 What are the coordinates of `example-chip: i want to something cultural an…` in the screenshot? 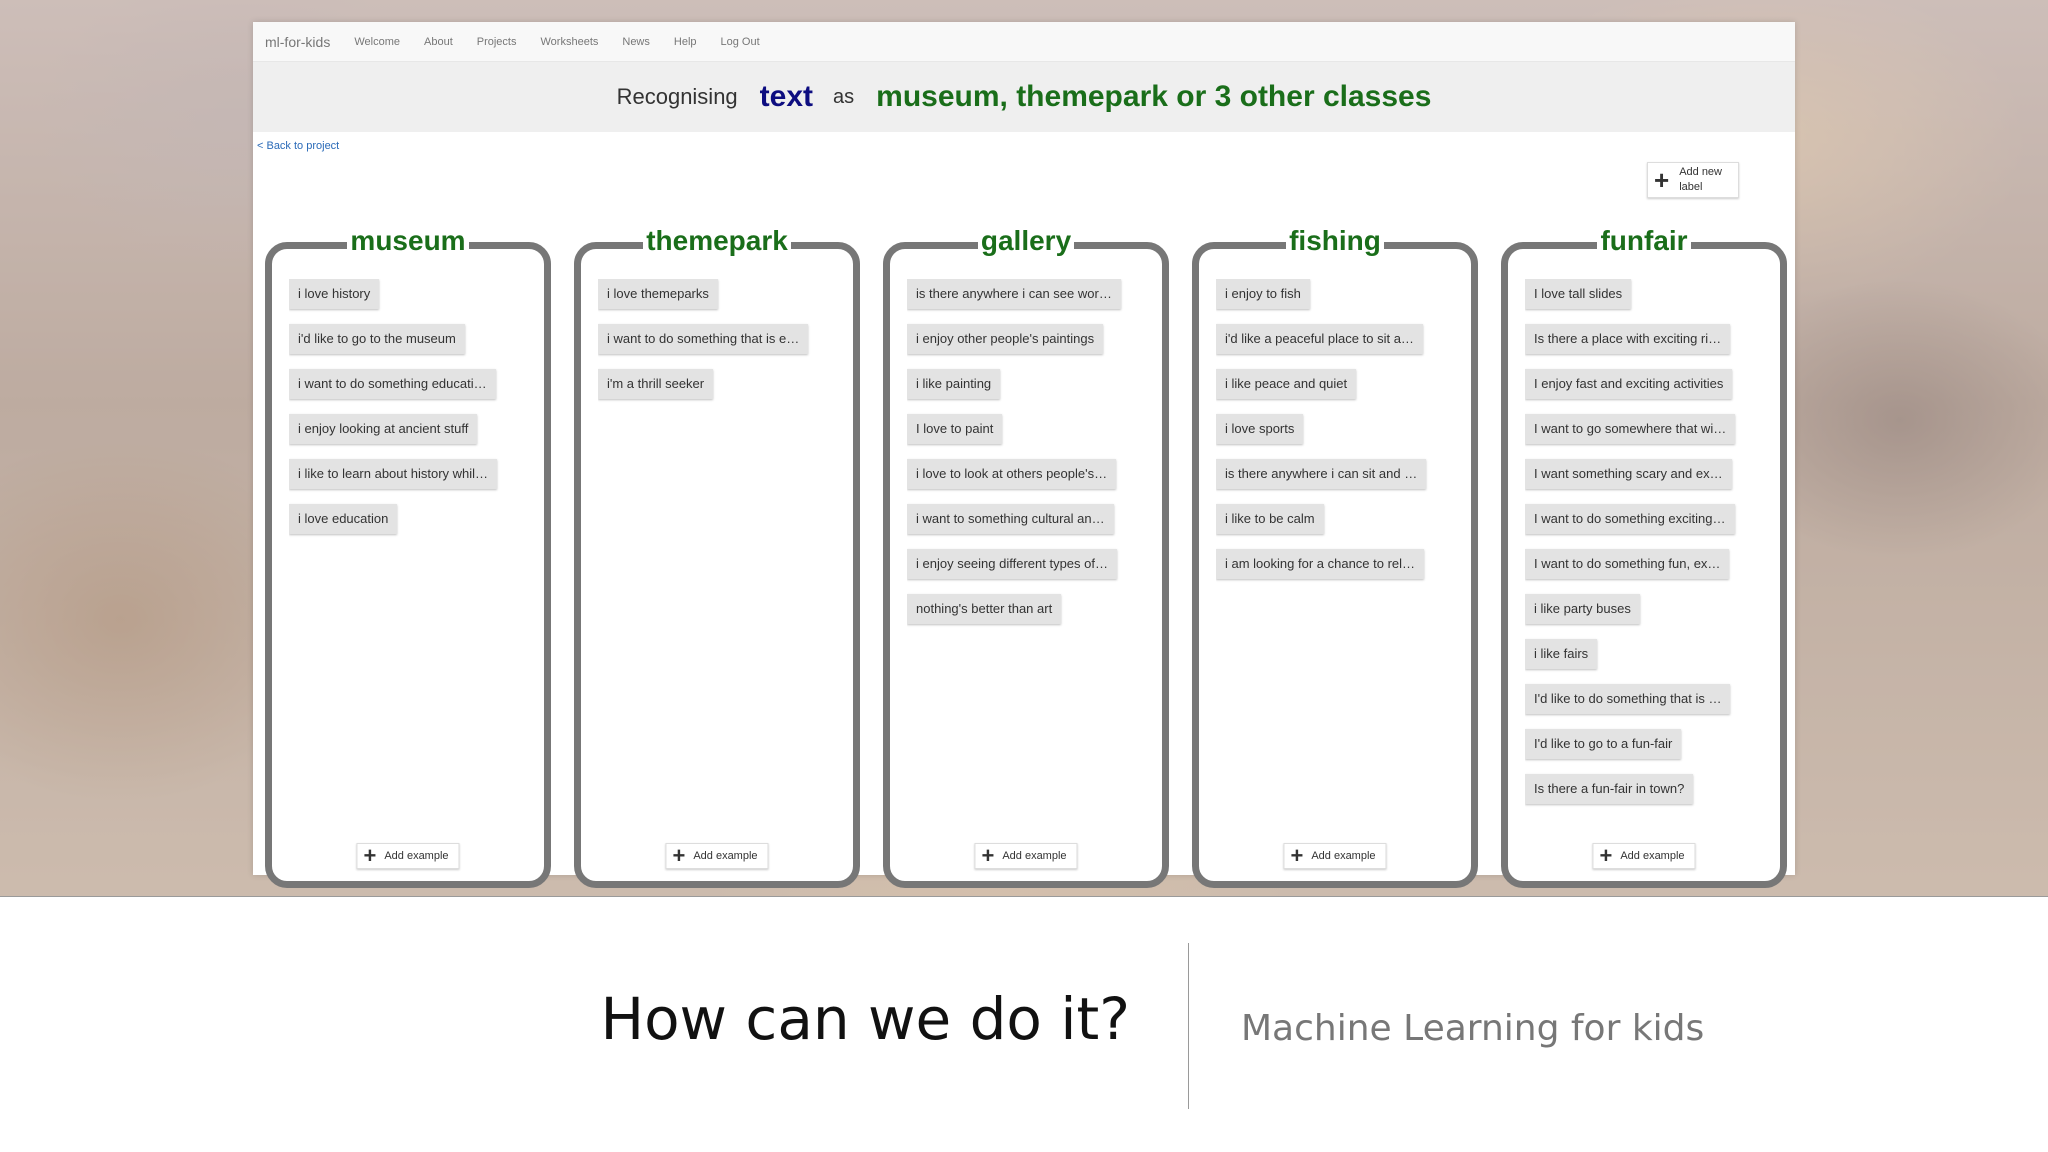 It's located at (1010, 519).